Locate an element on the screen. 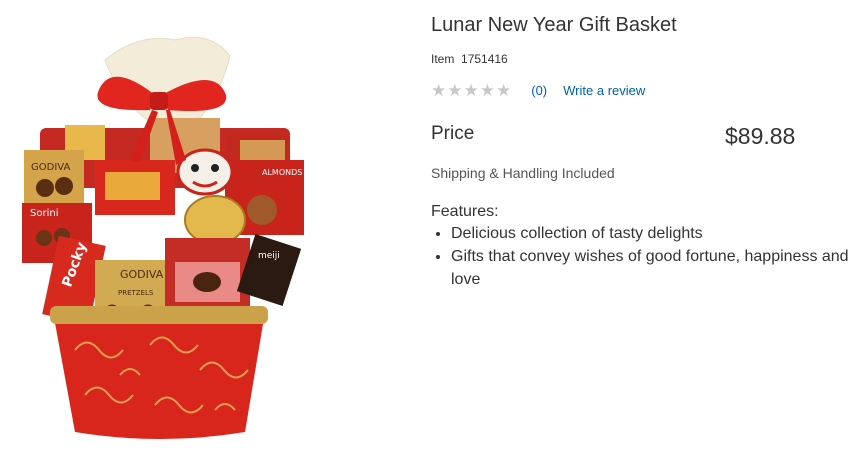  review-count-link: (0) is located at coordinates (539, 90).